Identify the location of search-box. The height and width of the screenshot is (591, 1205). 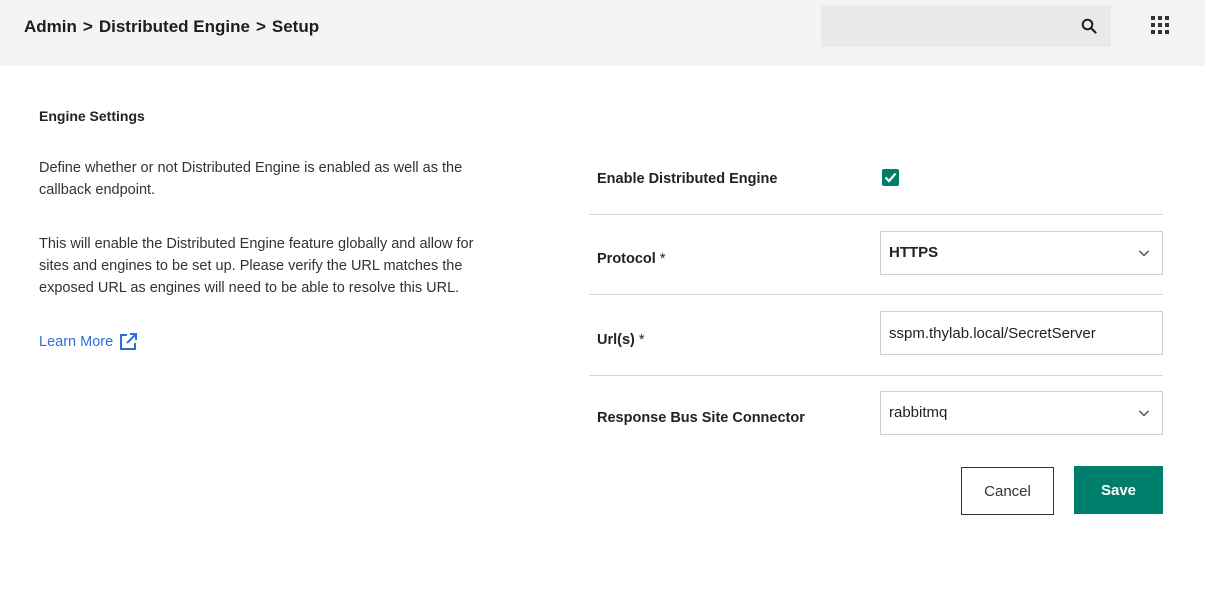
(966, 26).